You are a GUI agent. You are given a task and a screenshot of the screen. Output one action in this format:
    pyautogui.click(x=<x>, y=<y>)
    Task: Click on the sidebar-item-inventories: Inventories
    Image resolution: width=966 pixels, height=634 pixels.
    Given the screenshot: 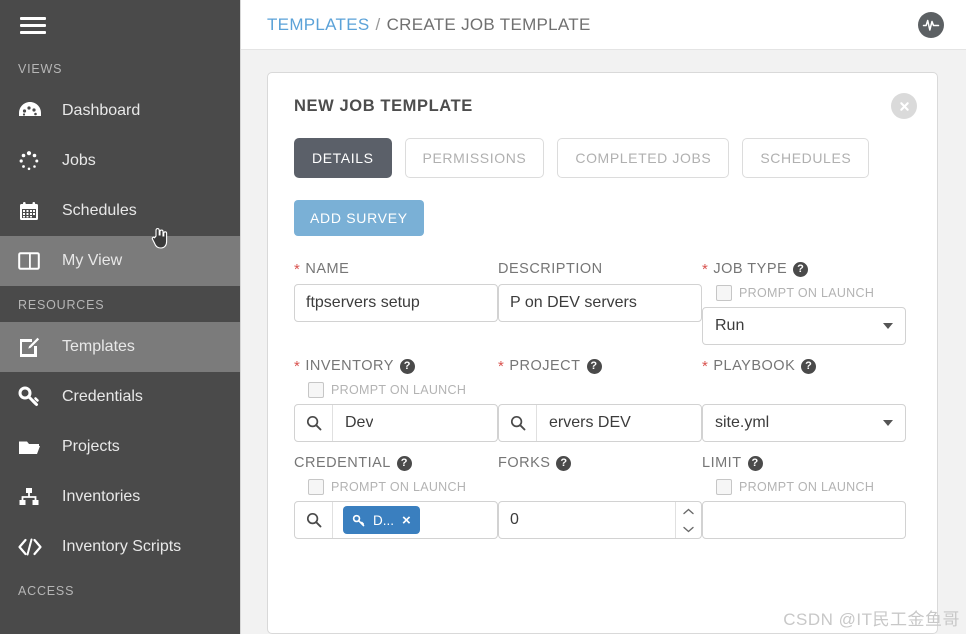 What is the action you would take?
    pyautogui.click(x=120, y=497)
    